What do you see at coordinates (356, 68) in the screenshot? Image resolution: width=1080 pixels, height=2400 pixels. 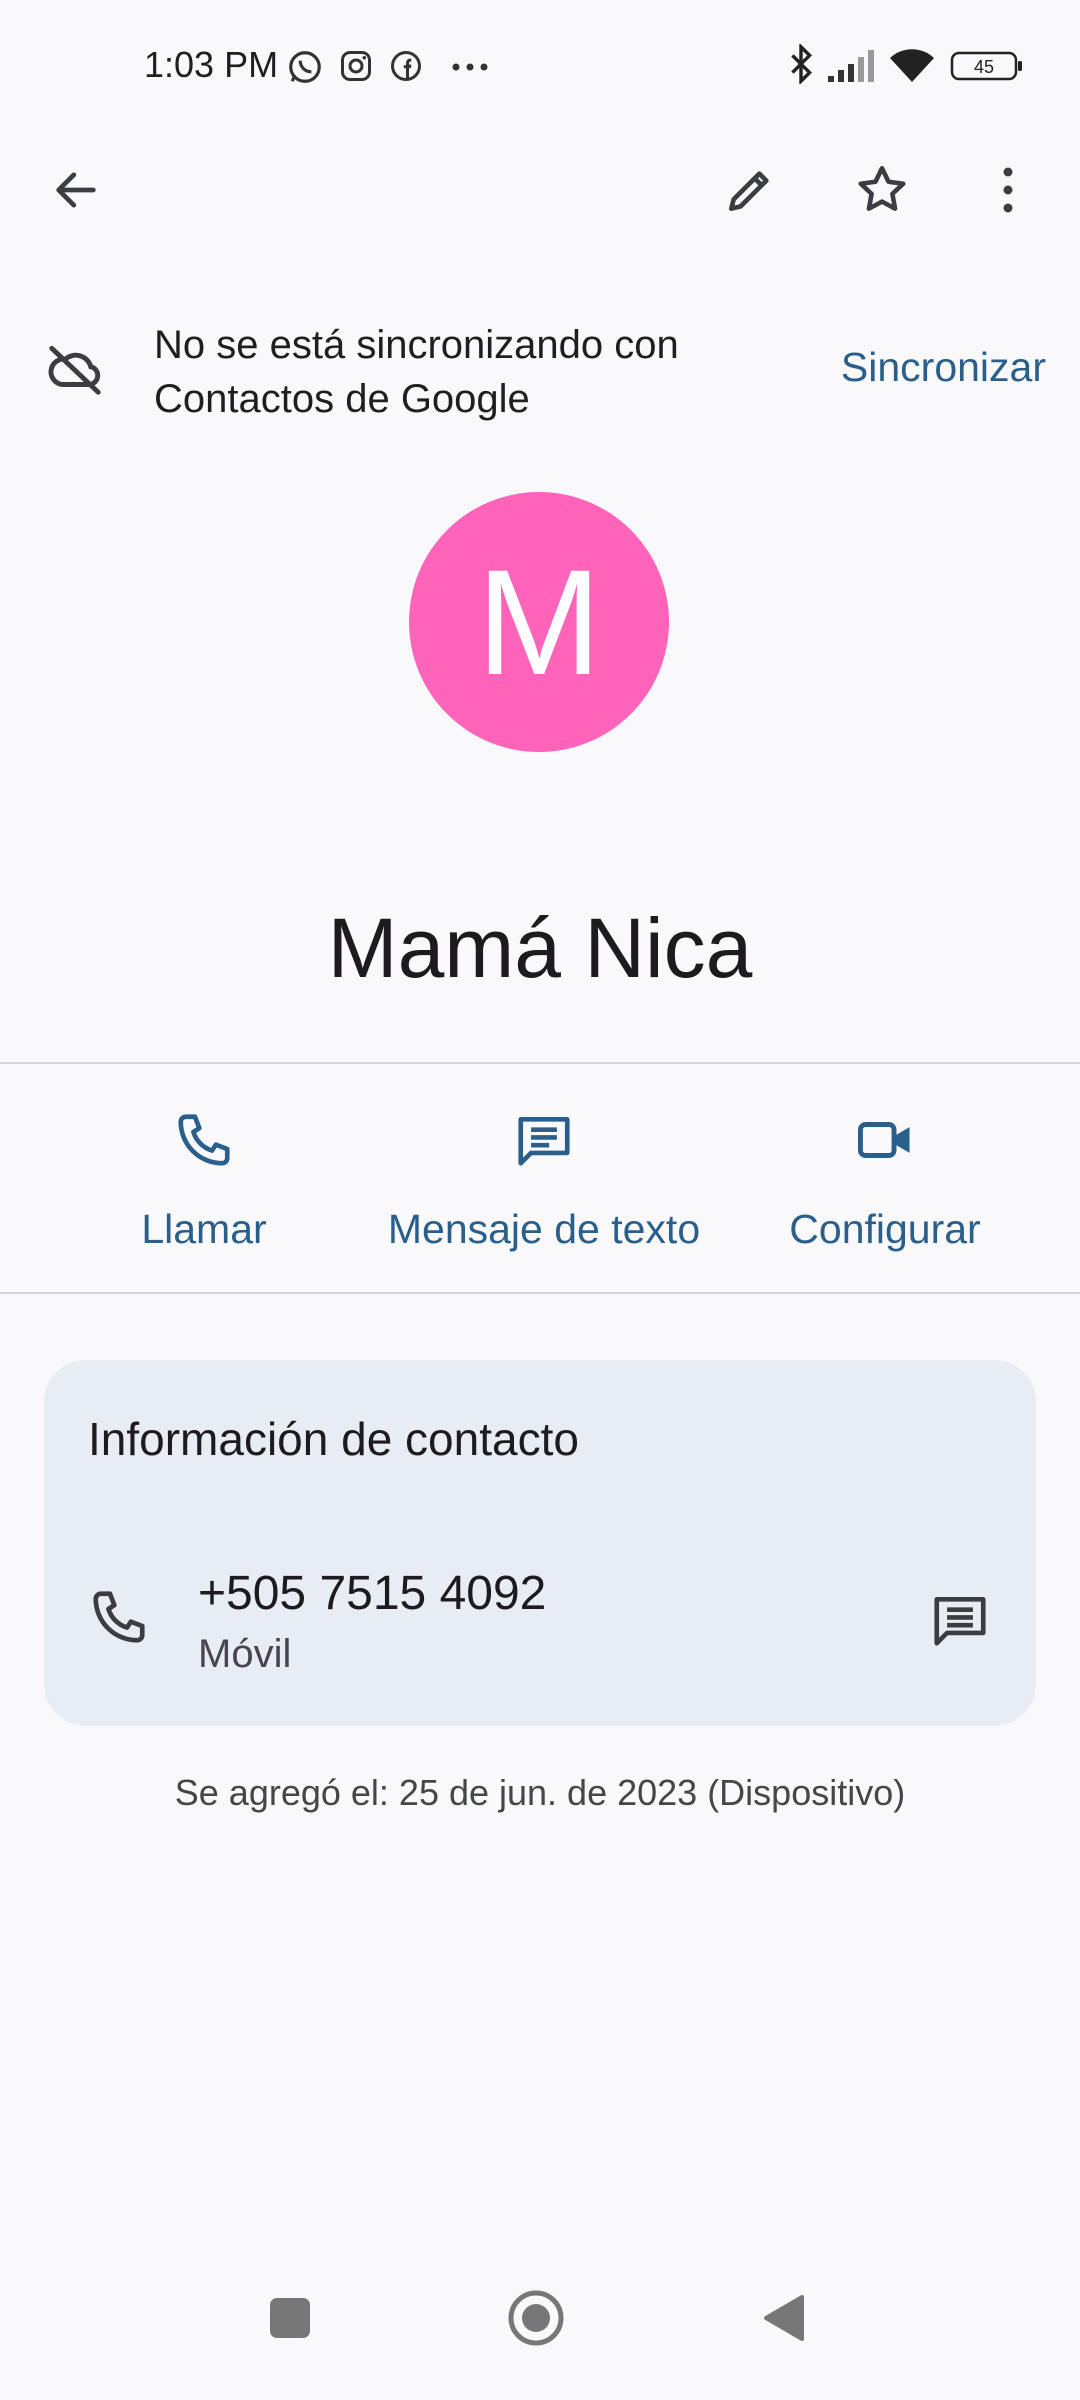 I see `instagram-icon` at bounding box center [356, 68].